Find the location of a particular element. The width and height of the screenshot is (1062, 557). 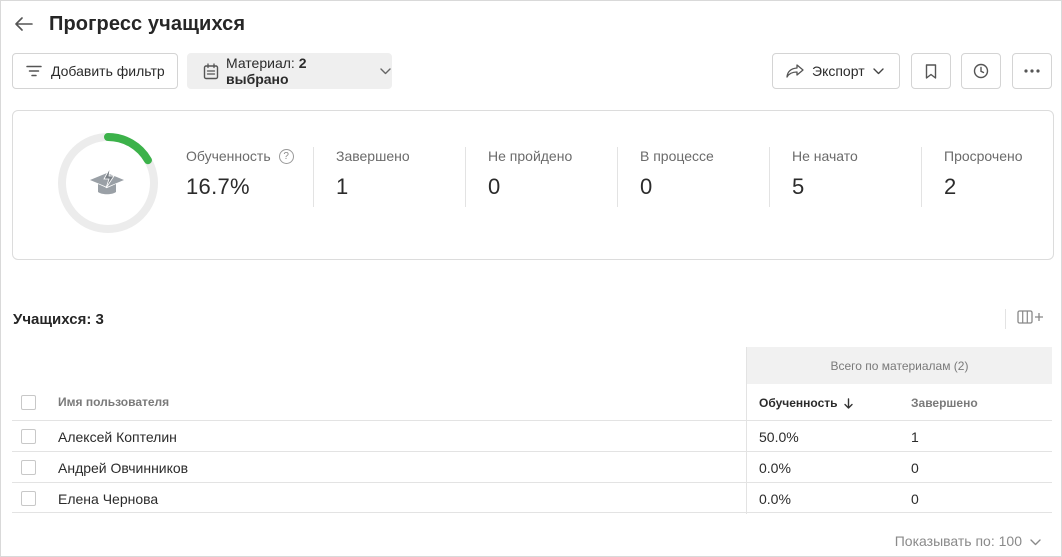

more-dots-icon is located at coordinates (1032, 71).